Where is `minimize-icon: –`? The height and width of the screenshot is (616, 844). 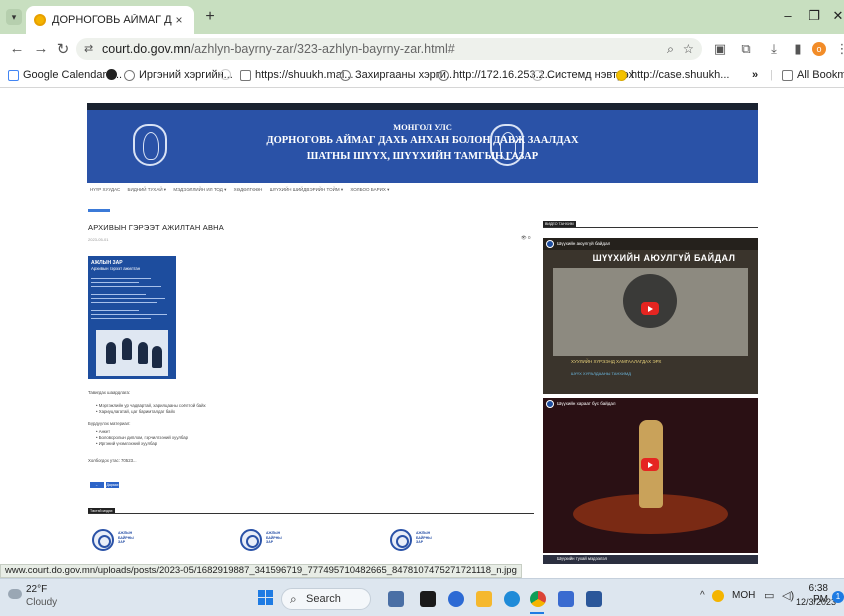 minimize-icon: – is located at coordinates (788, 15).